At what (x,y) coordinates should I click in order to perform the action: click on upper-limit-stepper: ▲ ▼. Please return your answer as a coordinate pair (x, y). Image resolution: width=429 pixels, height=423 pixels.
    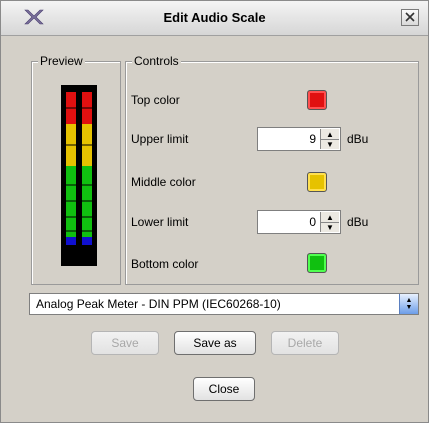
    Looking at the image, I should click on (329, 139).